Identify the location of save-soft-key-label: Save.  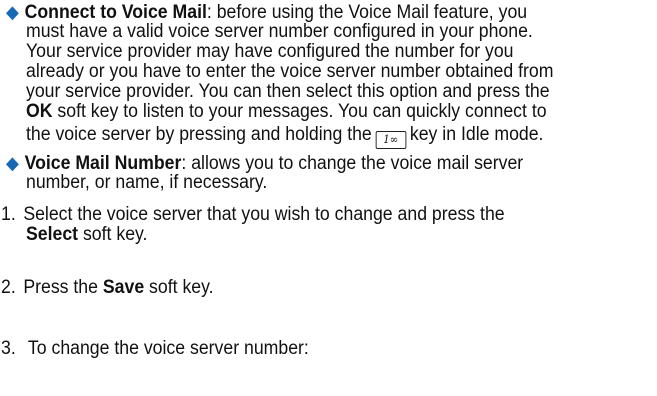
(123, 287).